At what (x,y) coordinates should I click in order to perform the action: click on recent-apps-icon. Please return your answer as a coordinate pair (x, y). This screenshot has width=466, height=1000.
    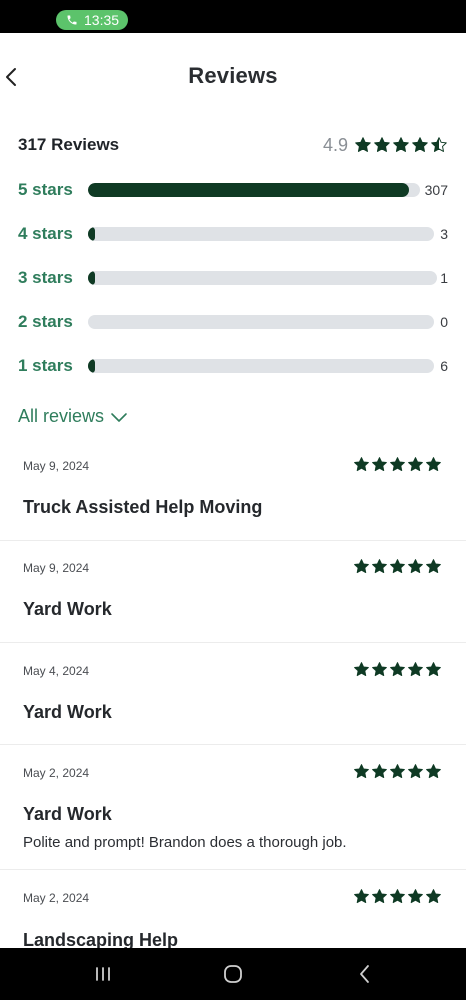
    Looking at the image, I should click on (103, 974).